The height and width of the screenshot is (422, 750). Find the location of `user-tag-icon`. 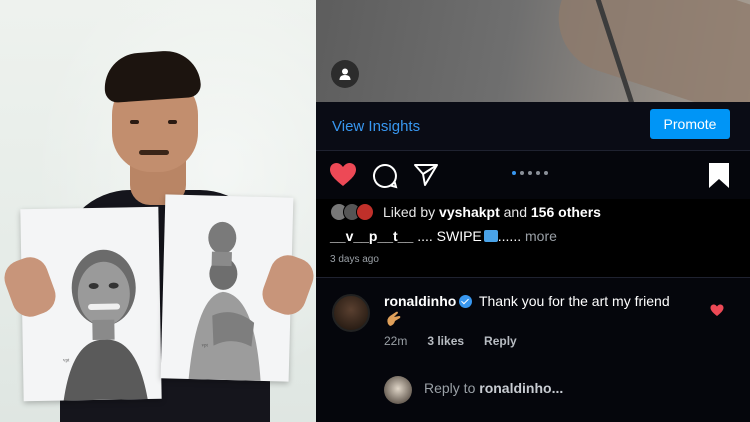

user-tag-icon is located at coordinates (345, 74).